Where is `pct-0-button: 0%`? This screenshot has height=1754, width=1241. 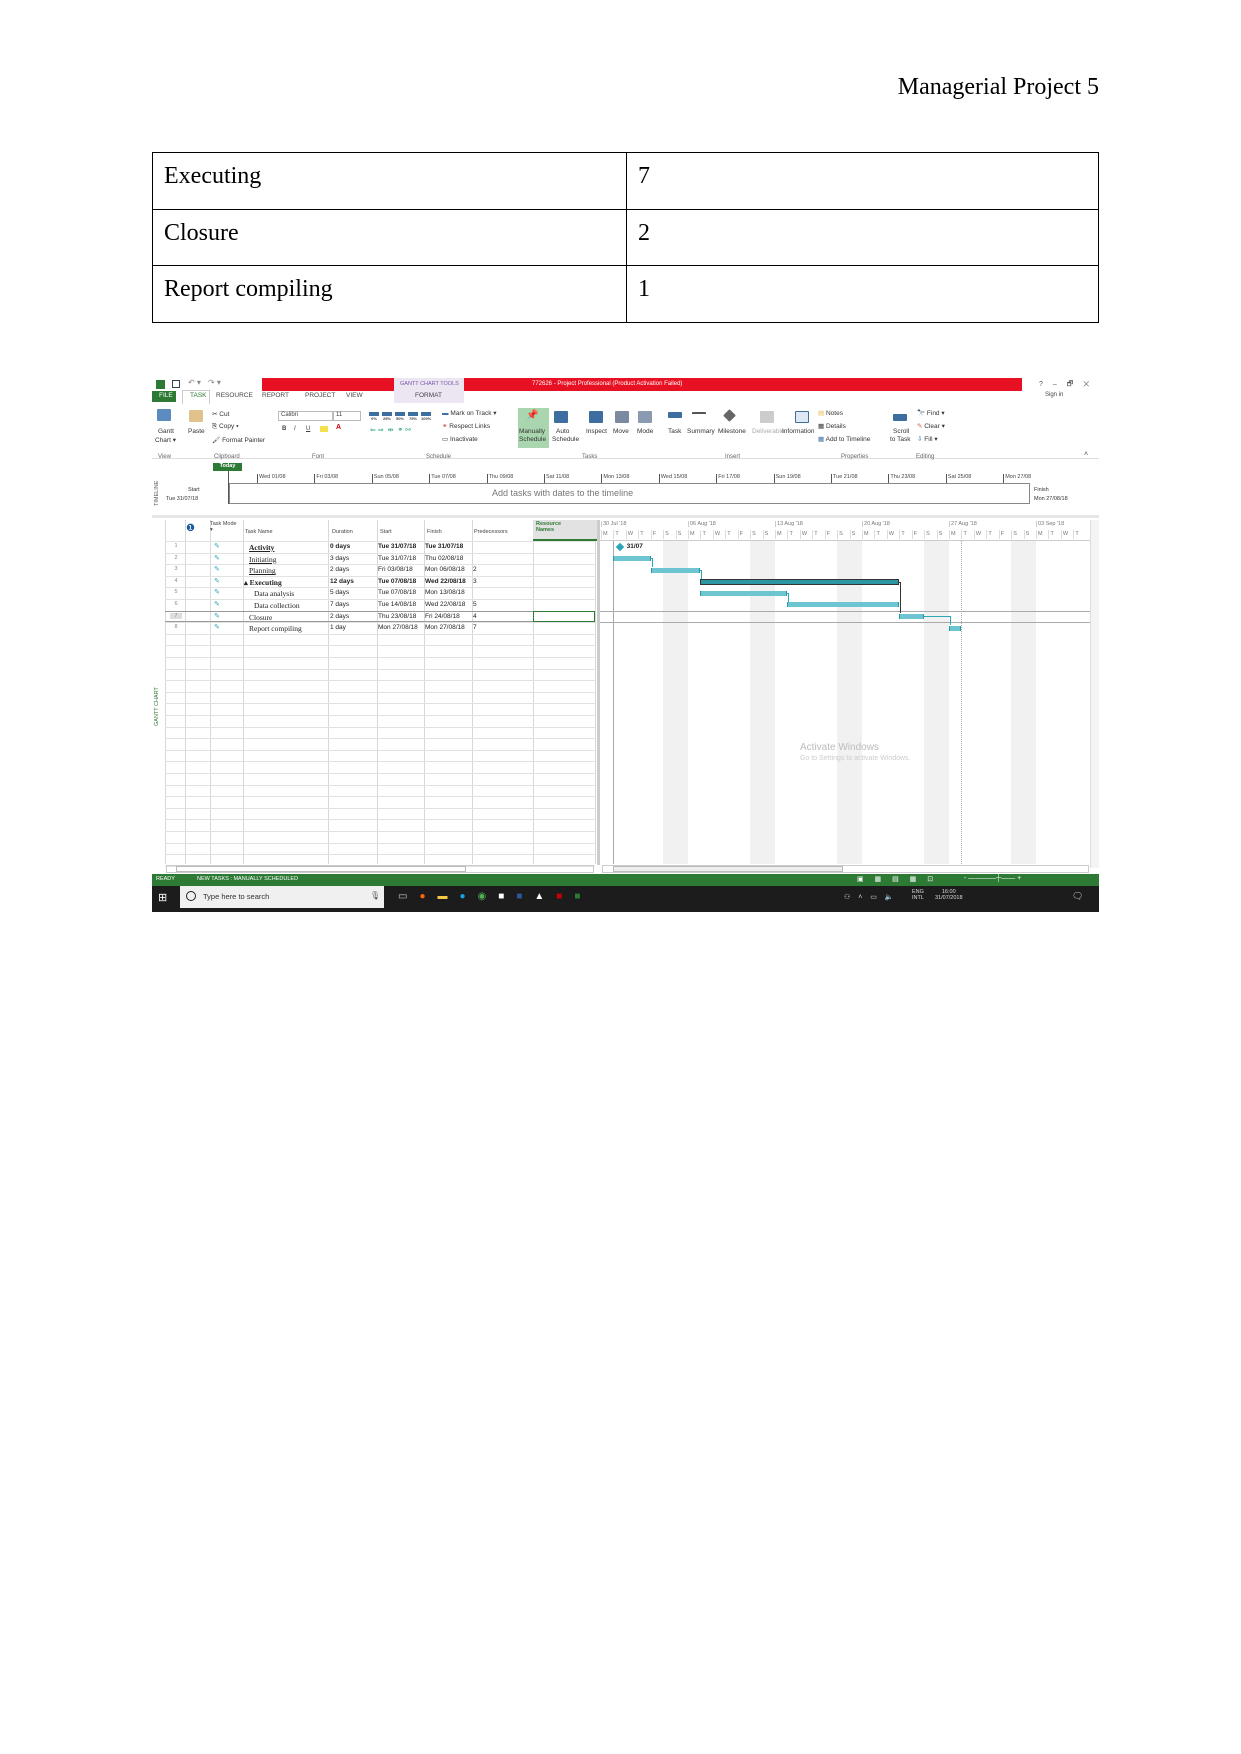
pct-0-button: 0% is located at coordinates (374, 416).